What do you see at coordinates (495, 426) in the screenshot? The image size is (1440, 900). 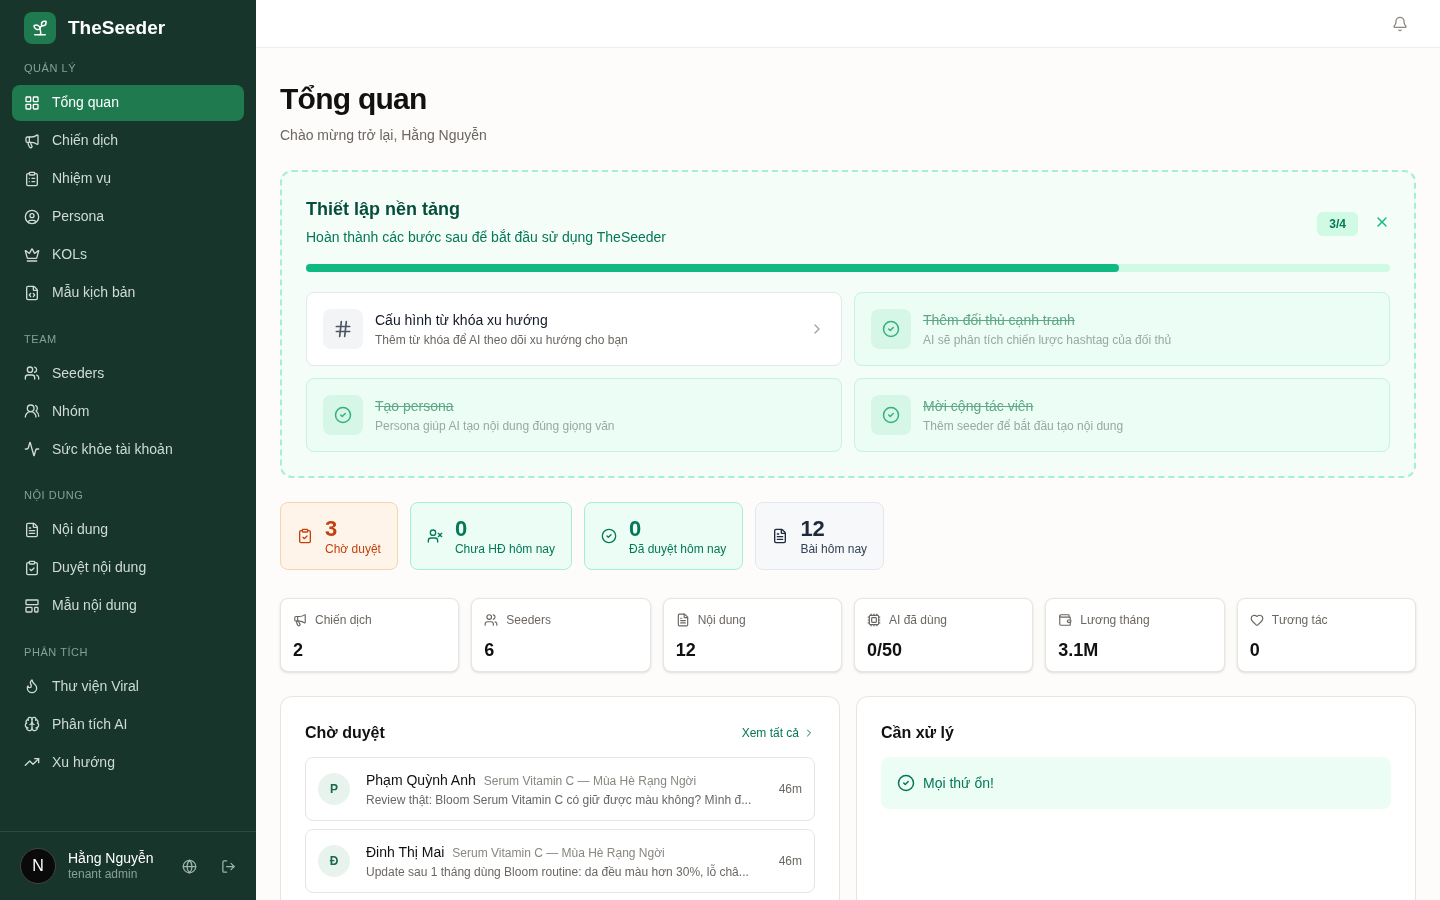 I see `step-description: Persona giúp AI tạo nội dung đúng giọng văn` at bounding box center [495, 426].